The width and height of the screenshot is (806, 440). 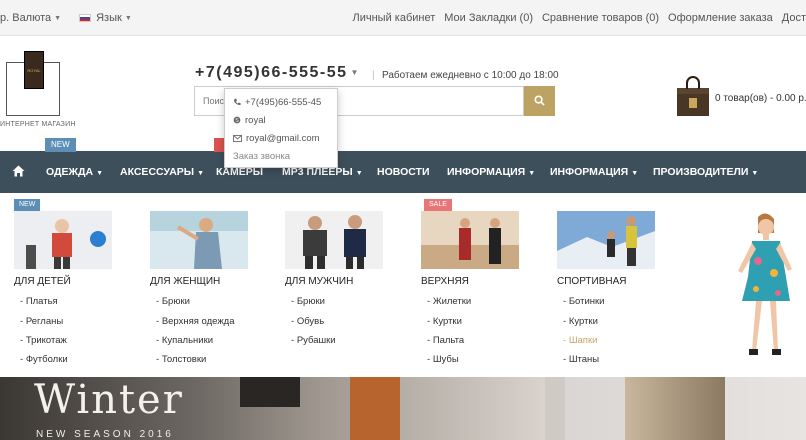 I want to click on sports-thumbnail, so click(x=606, y=240).